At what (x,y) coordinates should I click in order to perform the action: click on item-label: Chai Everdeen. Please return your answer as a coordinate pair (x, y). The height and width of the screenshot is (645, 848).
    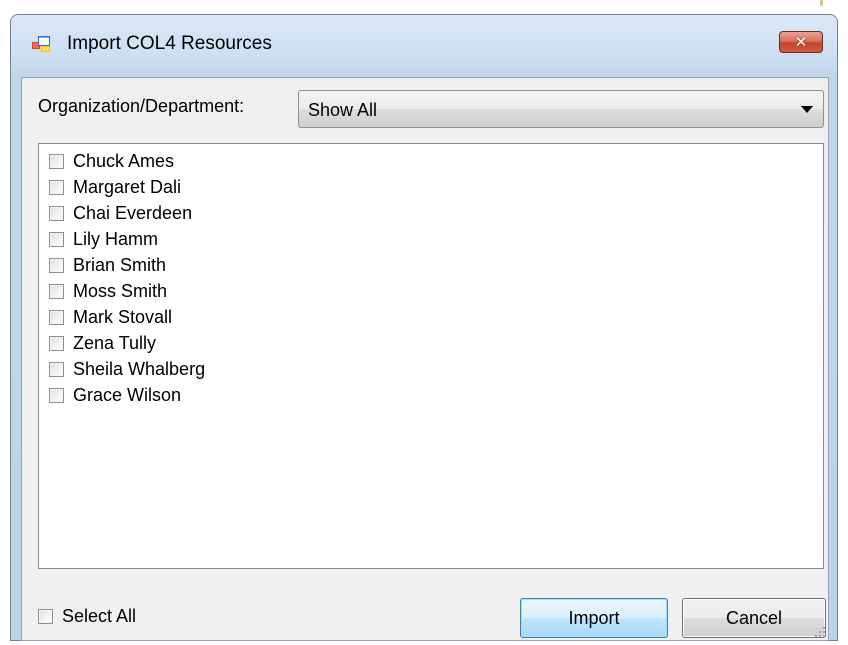
    Looking at the image, I should click on (133, 212).